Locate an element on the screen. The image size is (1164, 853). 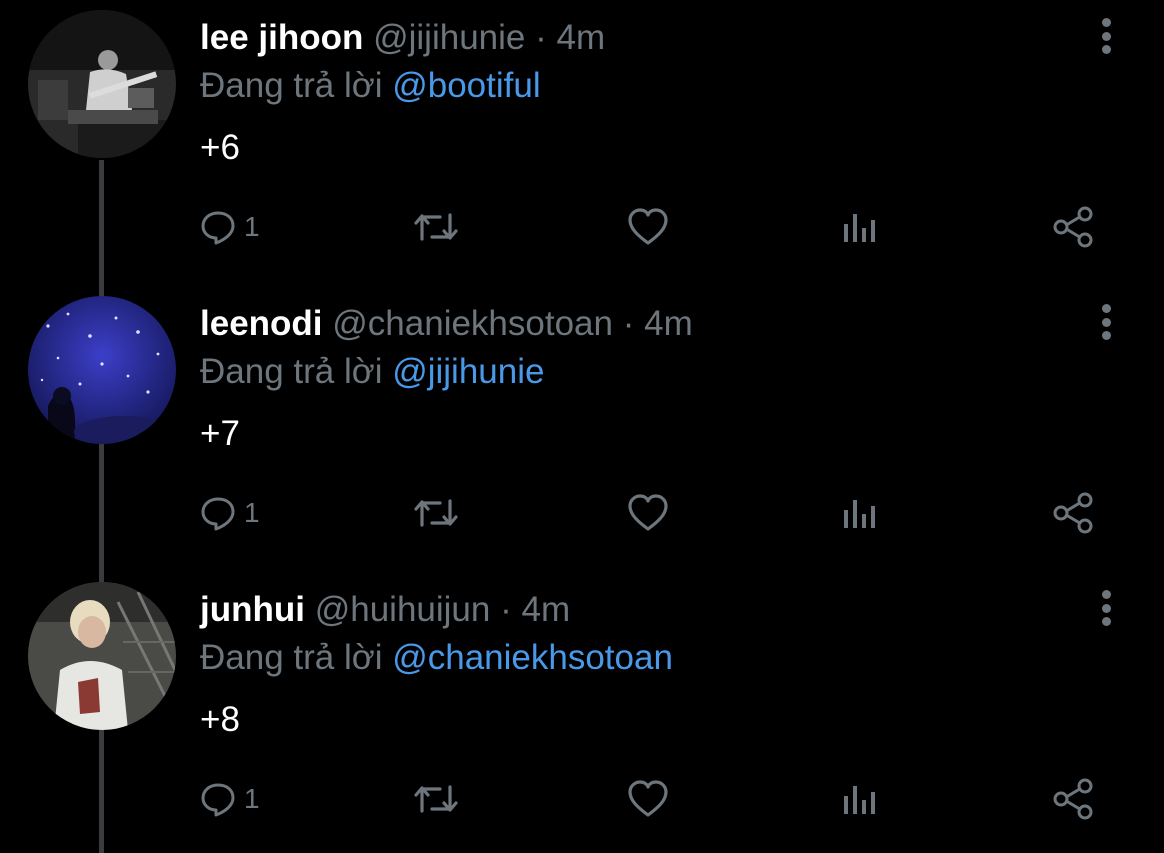
tweet-header: junhui @huihuijun · 4m is located at coordinates (385, 610).